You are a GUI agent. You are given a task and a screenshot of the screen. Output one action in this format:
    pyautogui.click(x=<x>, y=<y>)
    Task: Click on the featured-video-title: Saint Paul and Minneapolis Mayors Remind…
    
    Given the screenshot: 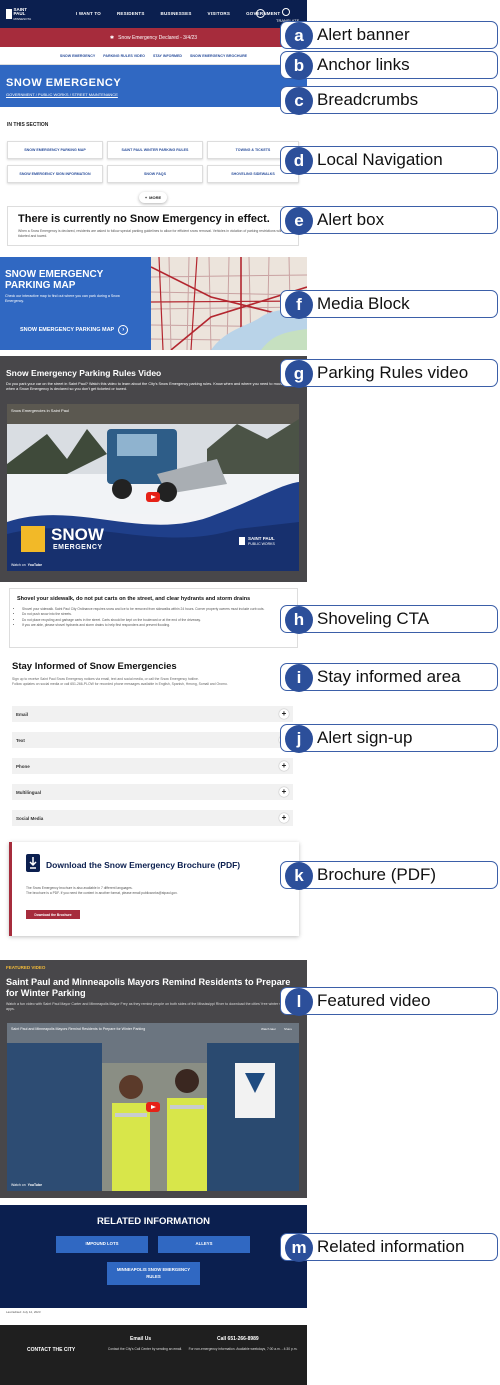 What is the action you would take?
    pyautogui.click(x=148, y=988)
    